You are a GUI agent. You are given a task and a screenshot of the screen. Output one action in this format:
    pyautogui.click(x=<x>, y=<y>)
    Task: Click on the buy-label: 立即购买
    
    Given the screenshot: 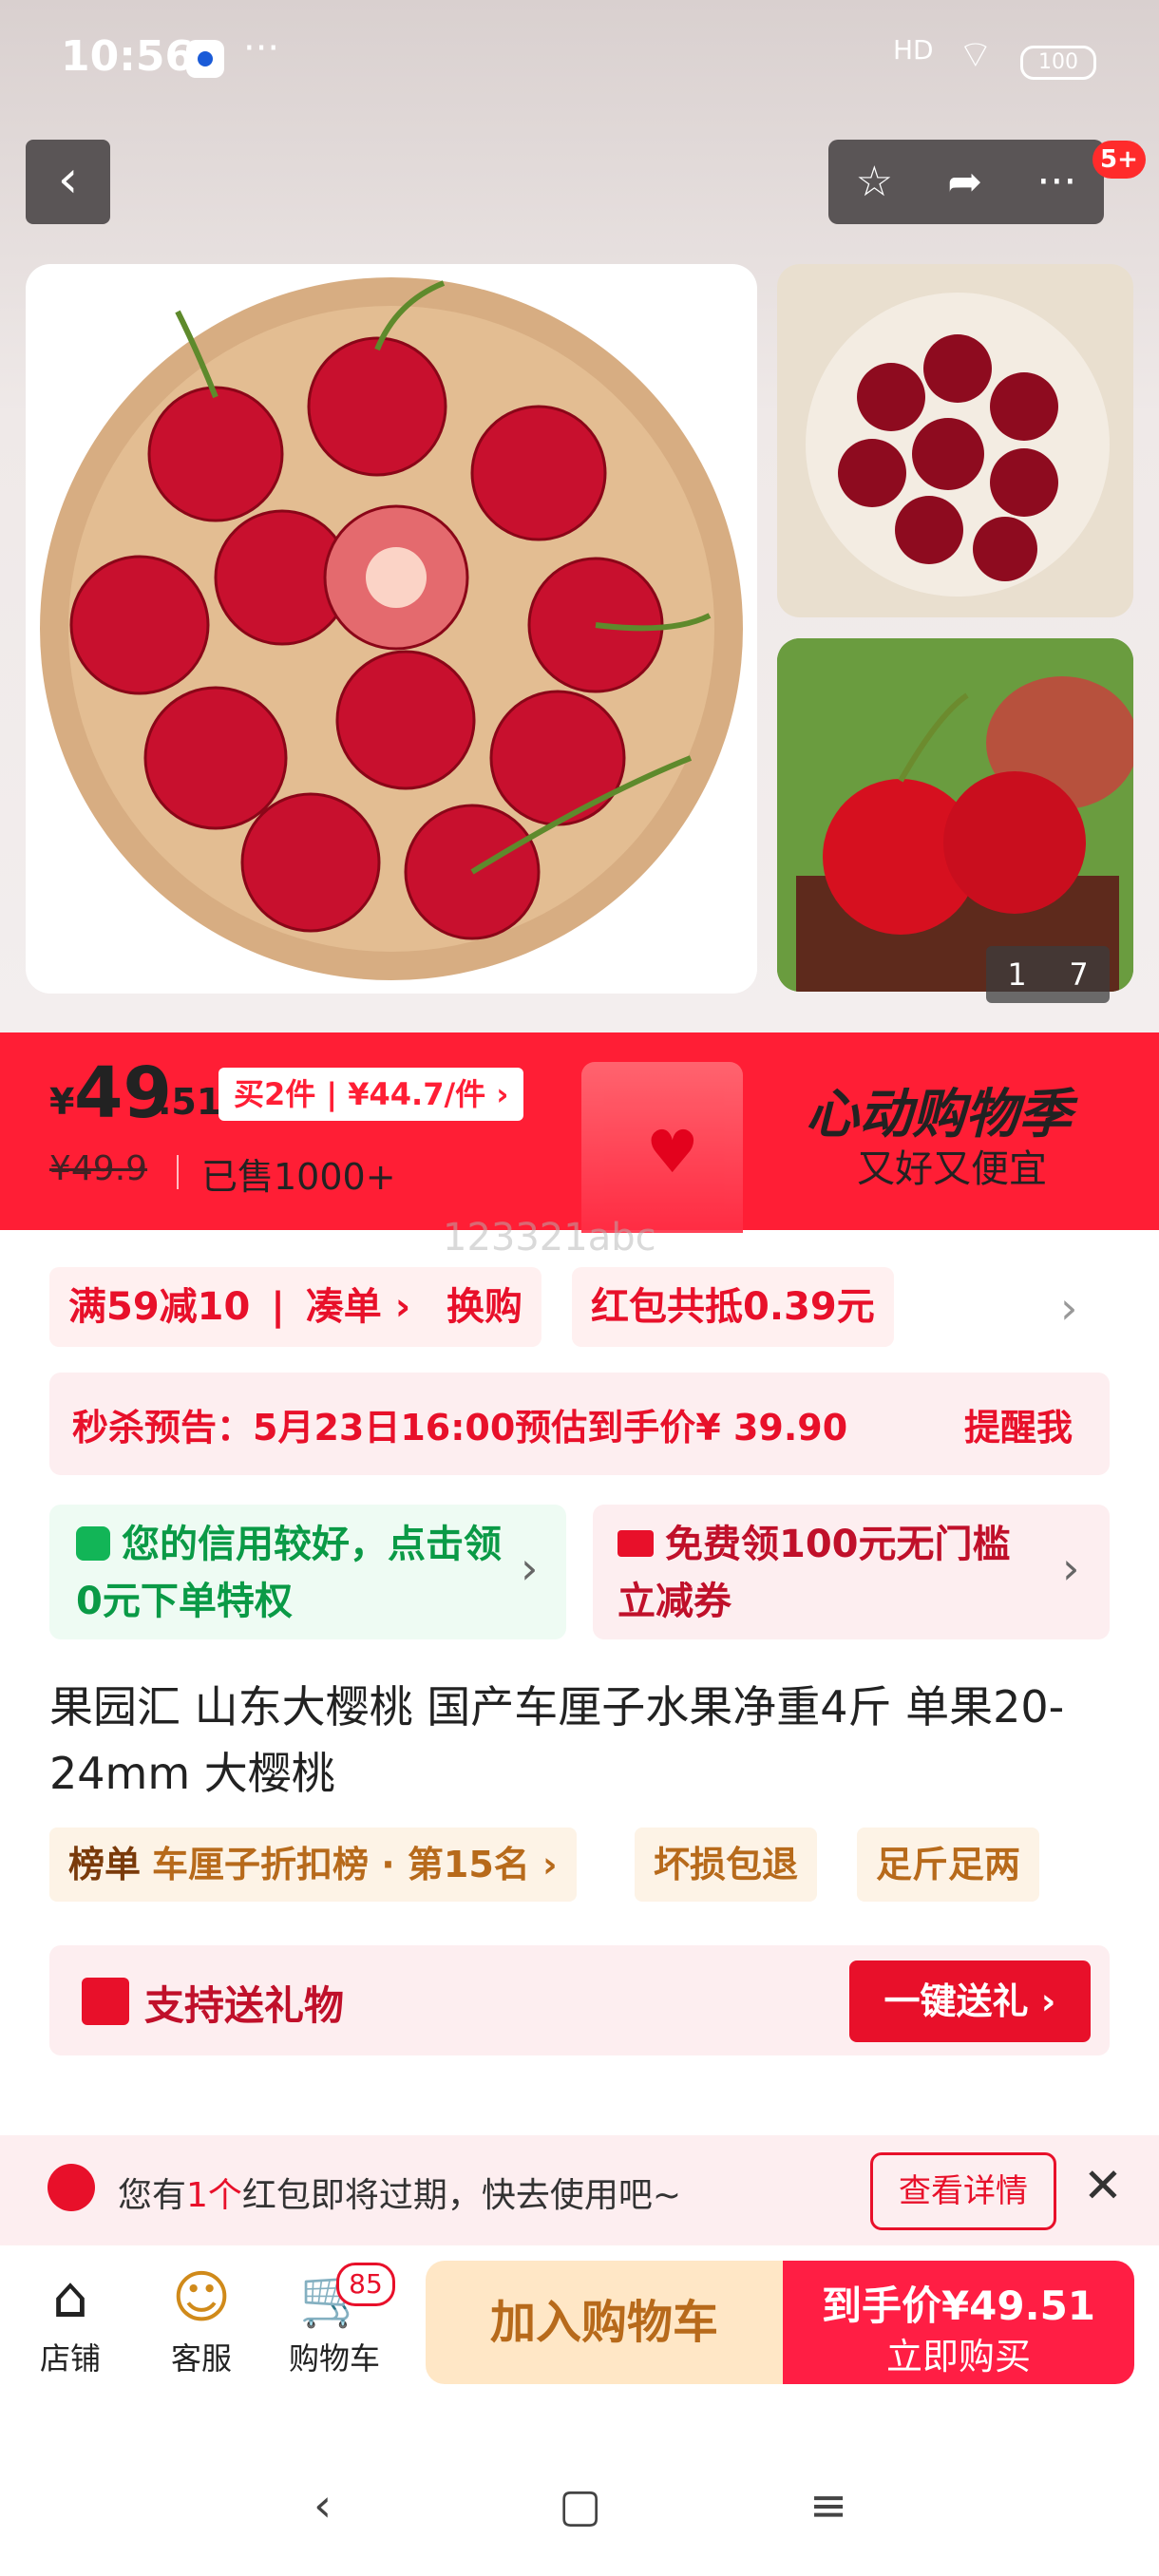 What is the action you would take?
    pyautogui.click(x=958, y=2356)
    